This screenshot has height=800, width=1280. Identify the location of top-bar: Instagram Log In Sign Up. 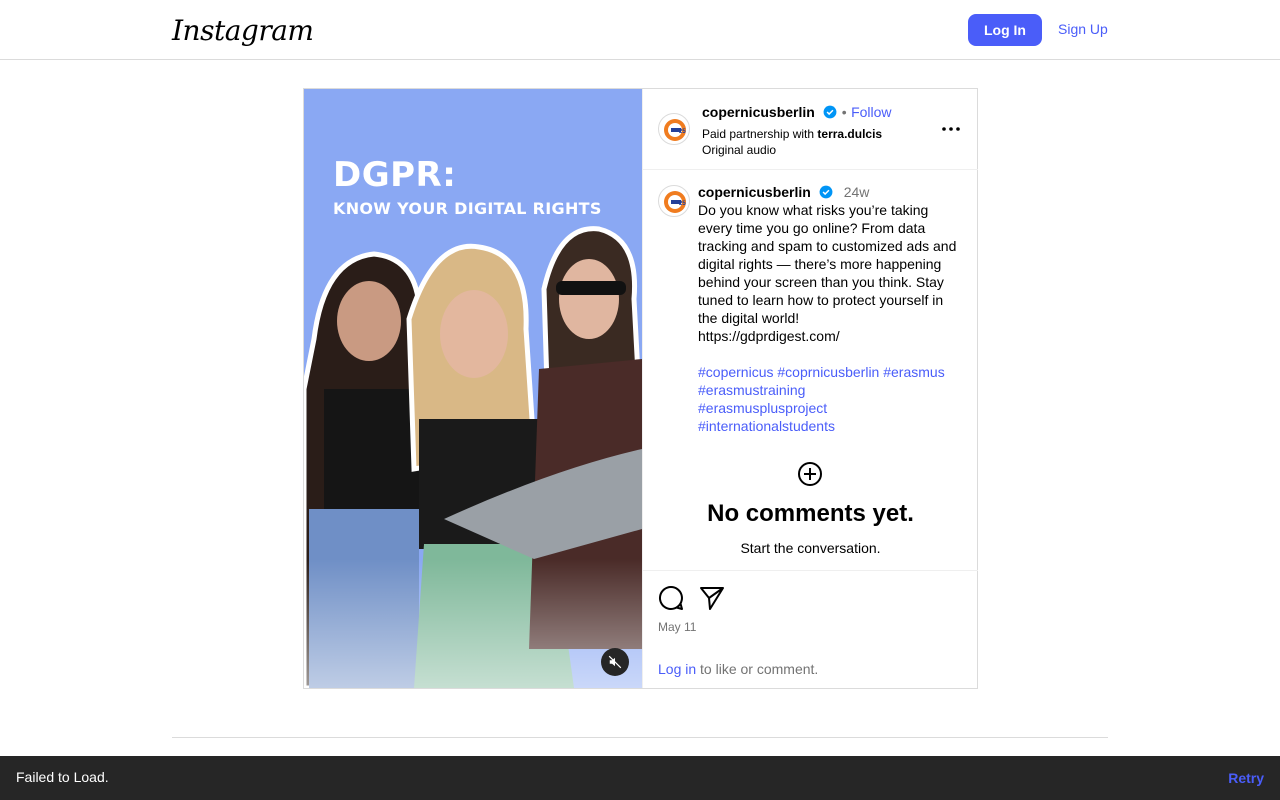
(640, 30).